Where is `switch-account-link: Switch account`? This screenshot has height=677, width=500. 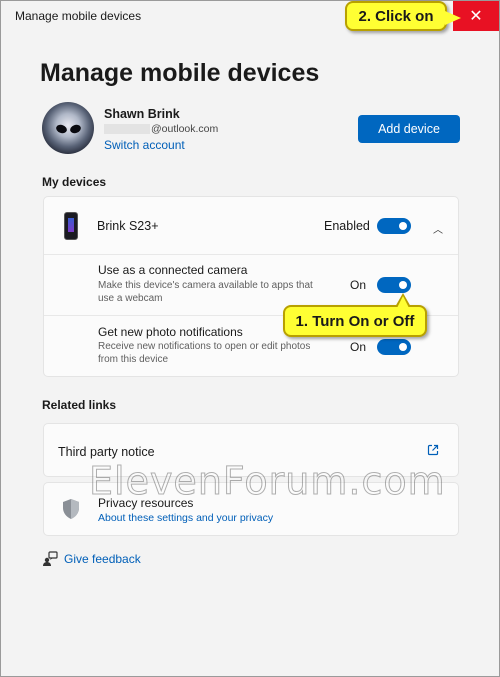 switch-account-link: Switch account is located at coordinates (144, 145).